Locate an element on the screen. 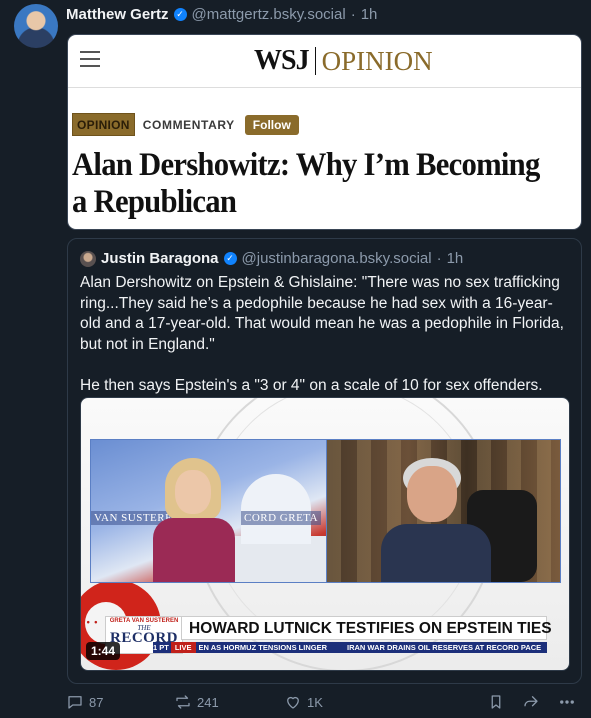  quoted-author-avatar is located at coordinates (88, 258).